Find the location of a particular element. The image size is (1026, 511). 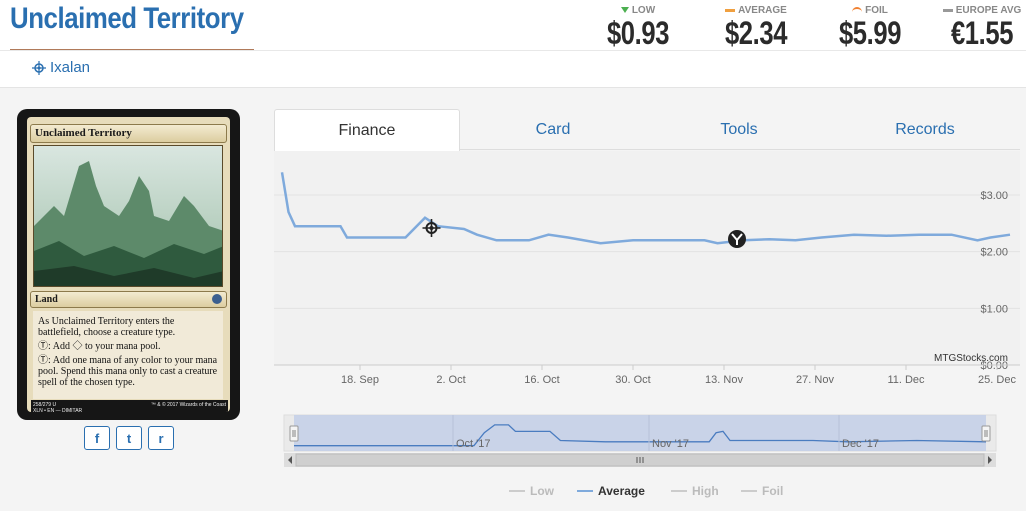

x-tick-label: 25. Dec is located at coordinates (997, 380).